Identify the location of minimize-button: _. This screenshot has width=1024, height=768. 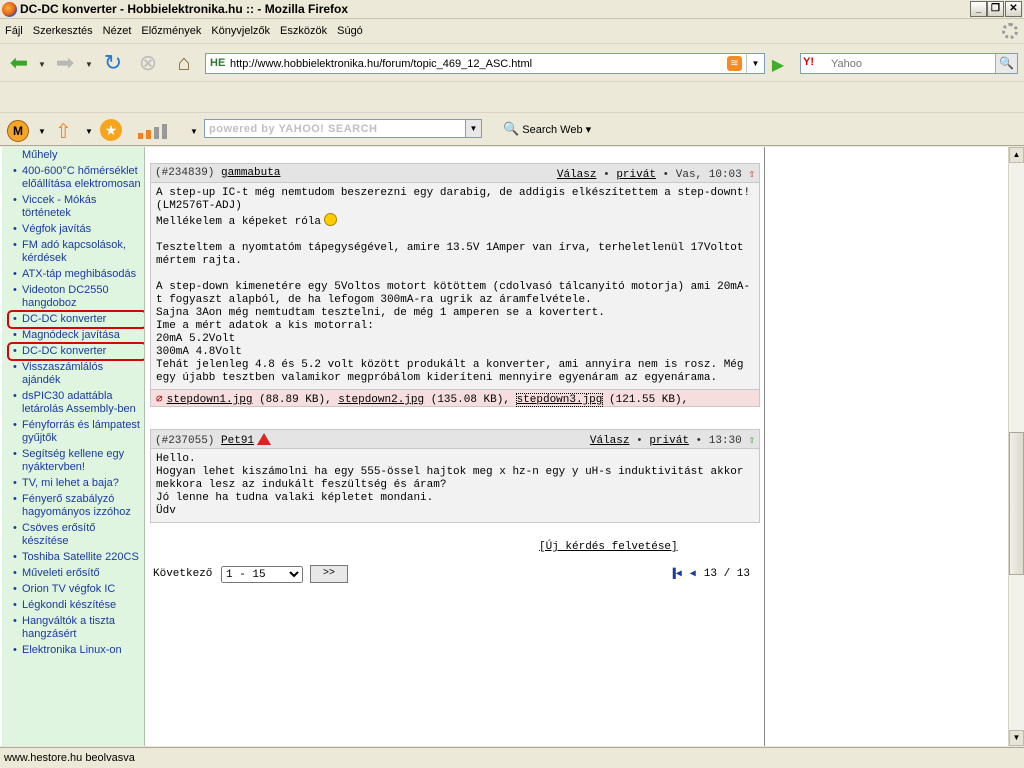
(978, 9).